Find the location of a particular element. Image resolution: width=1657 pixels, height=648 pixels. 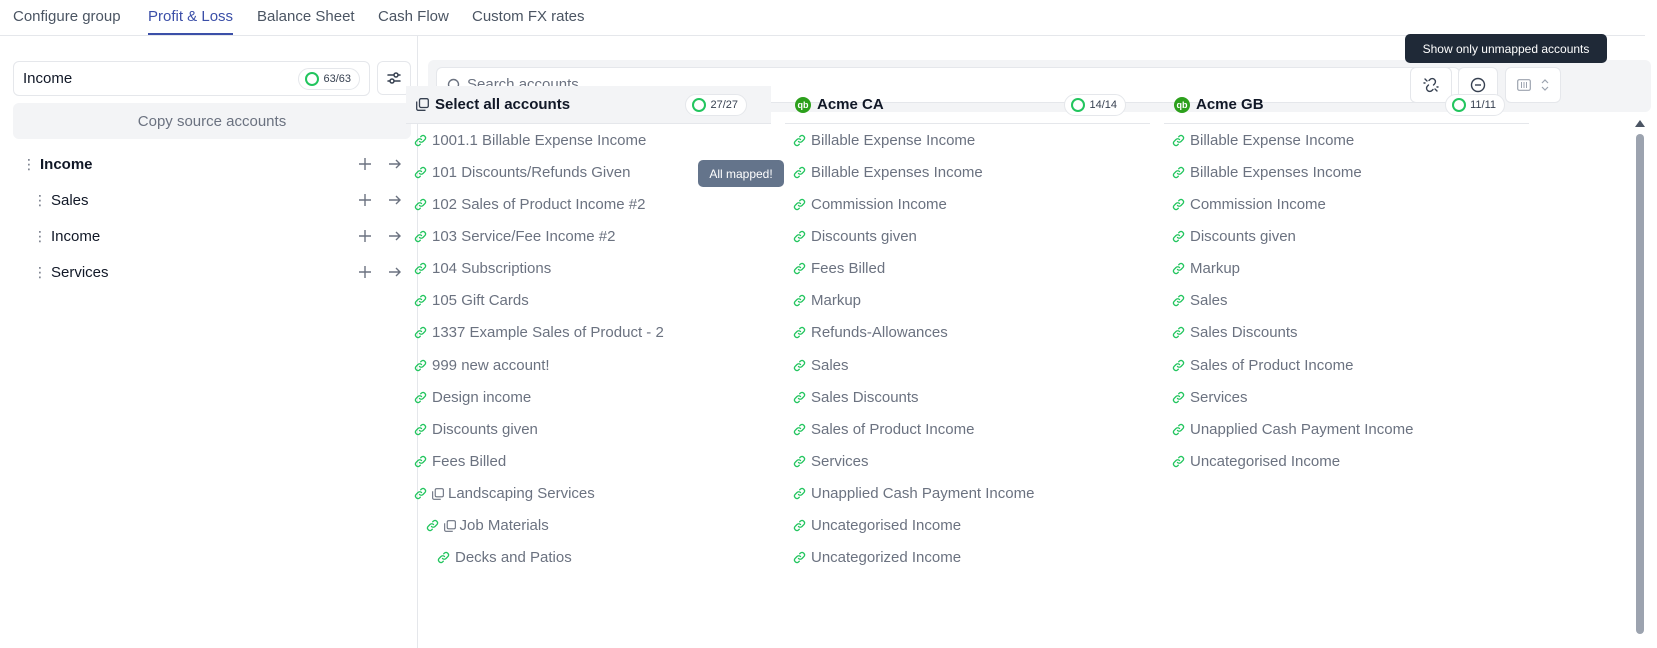

account-label: 104 Subscriptions is located at coordinates (492, 269).